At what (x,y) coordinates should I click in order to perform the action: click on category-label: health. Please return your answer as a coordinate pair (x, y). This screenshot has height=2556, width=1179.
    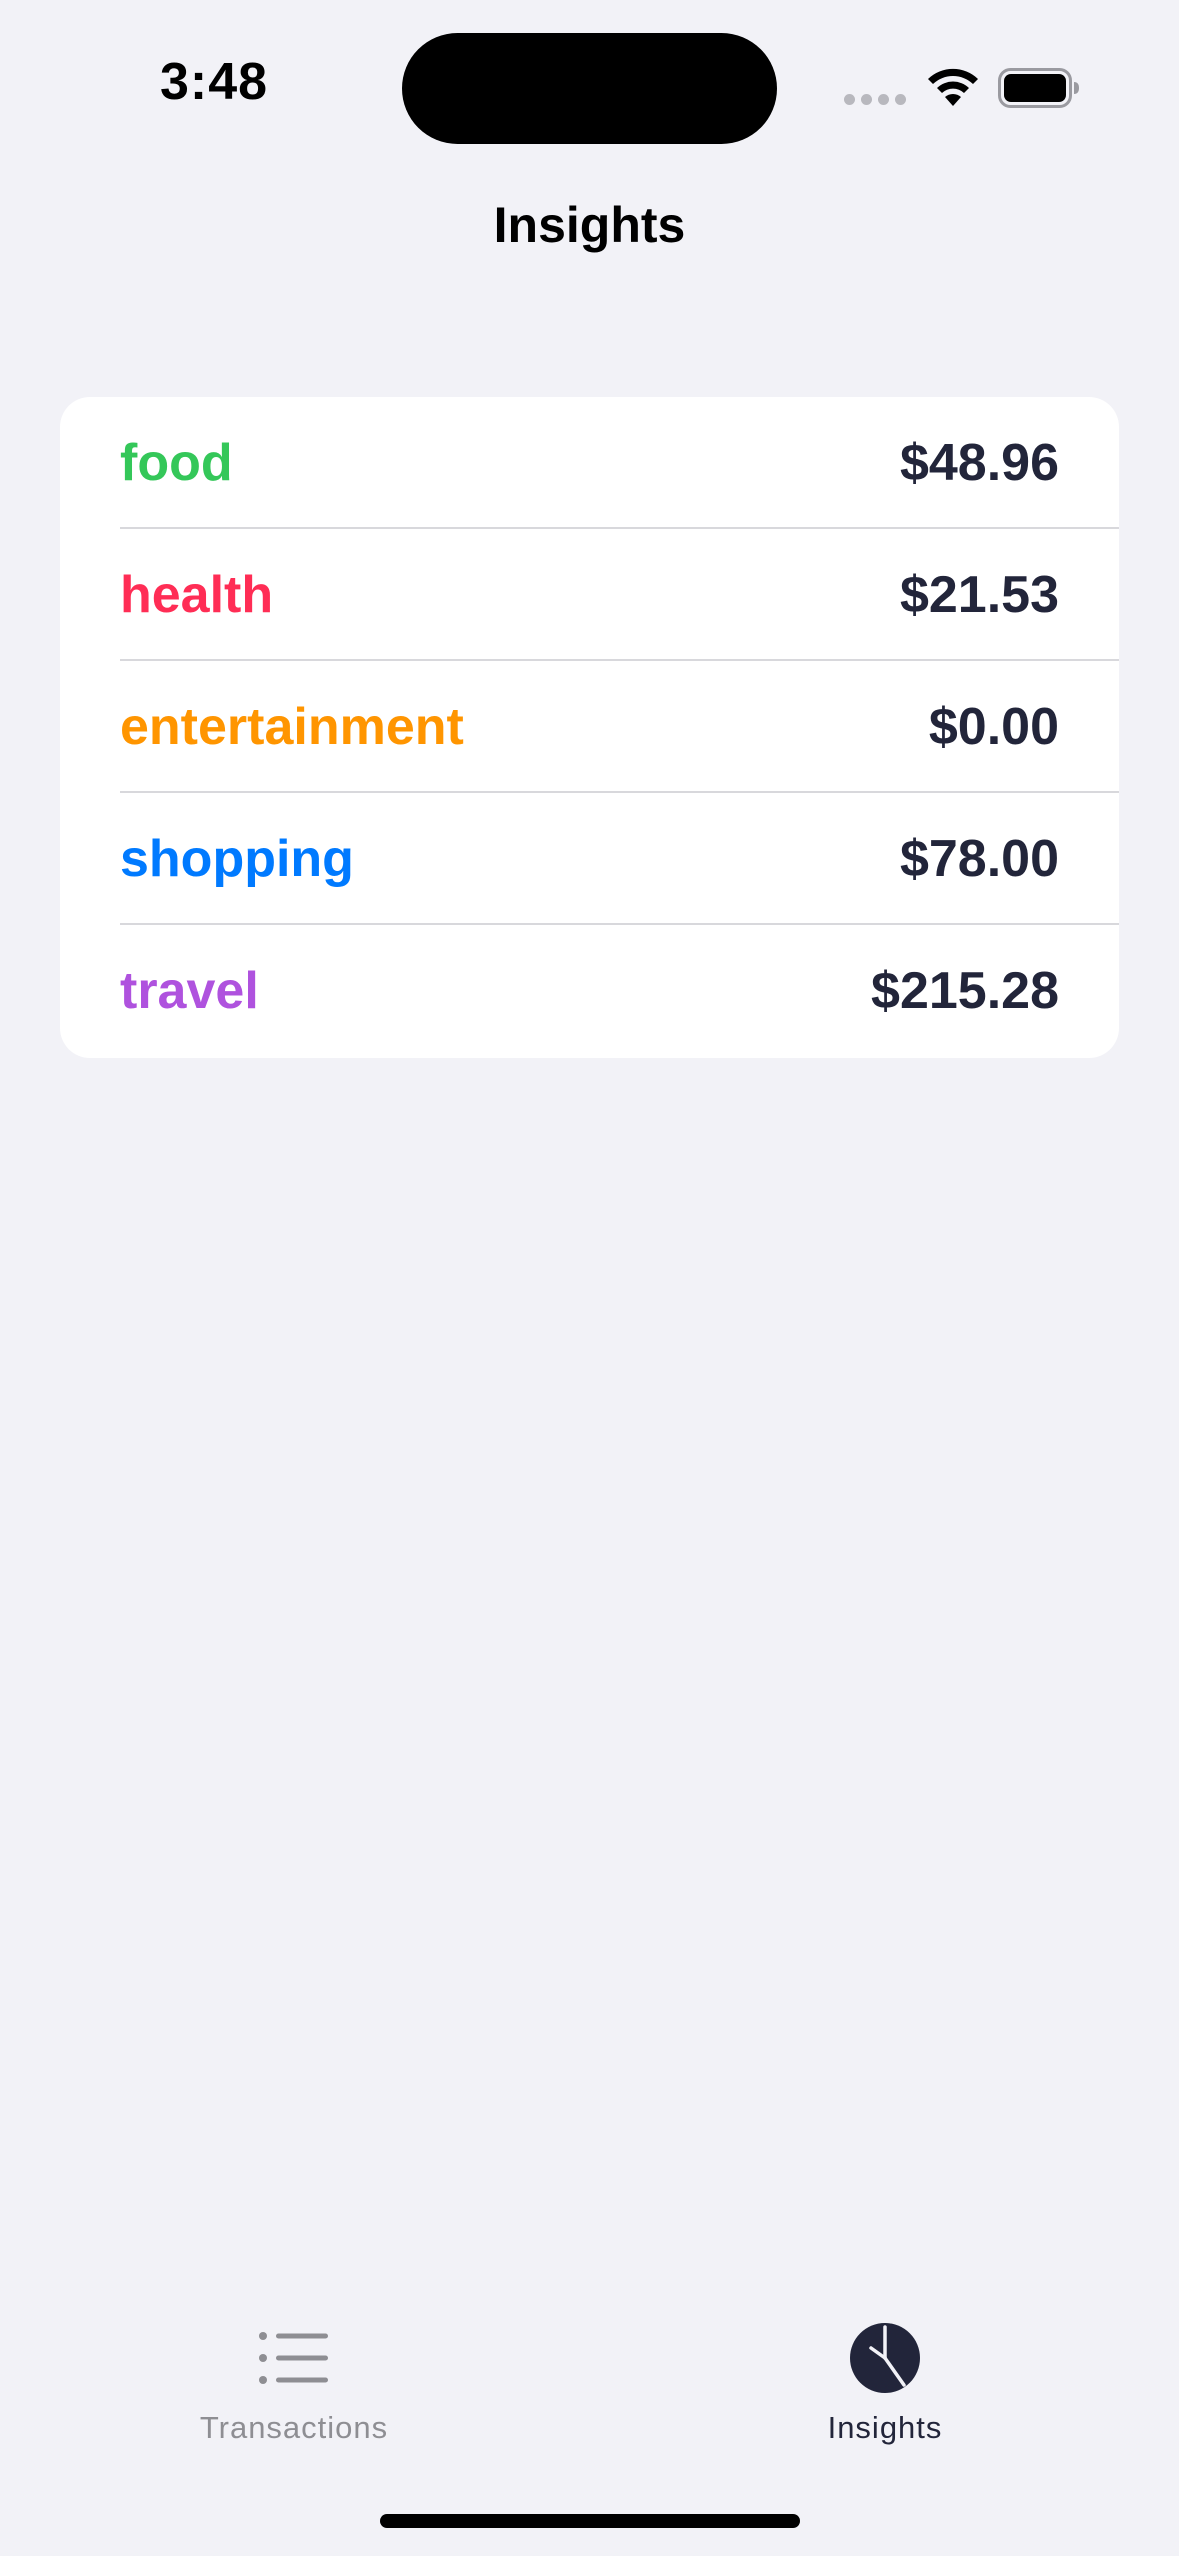
    Looking at the image, I should click on (197, 595).